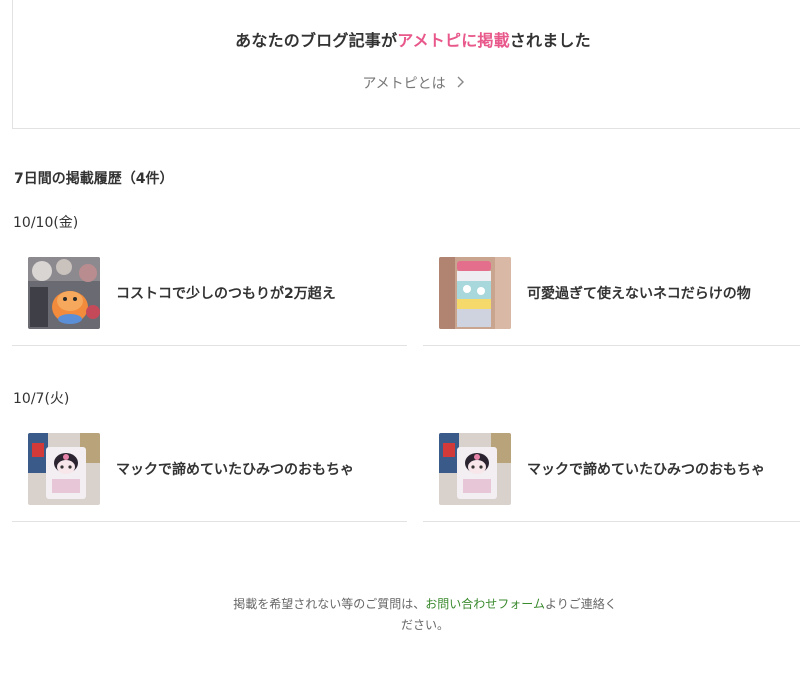  Describe the element at coordinates (41, 399) in the screenshot. I see `date-label: 10/7(火)` at that location.